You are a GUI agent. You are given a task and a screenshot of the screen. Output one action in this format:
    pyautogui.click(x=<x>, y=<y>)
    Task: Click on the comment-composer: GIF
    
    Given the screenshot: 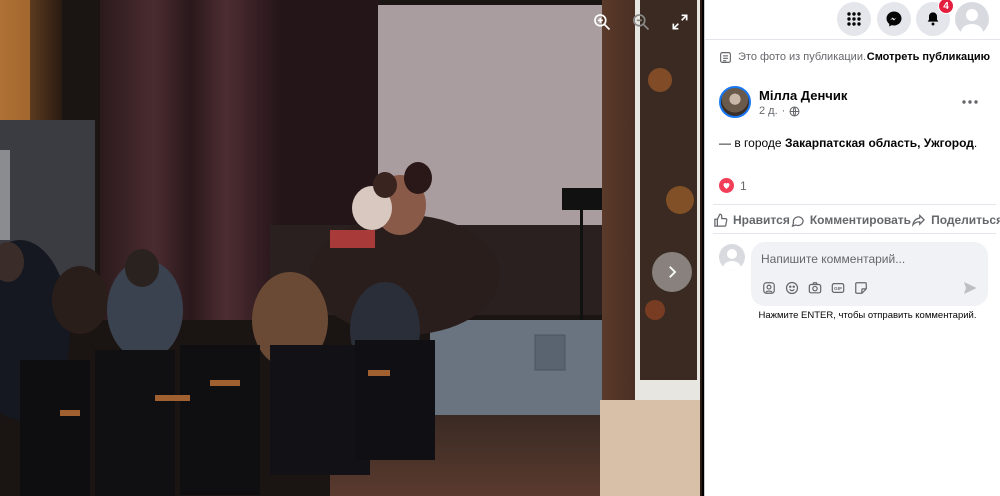 What is the action you would take?
    pyautogui.click(x=853, y=274)
    